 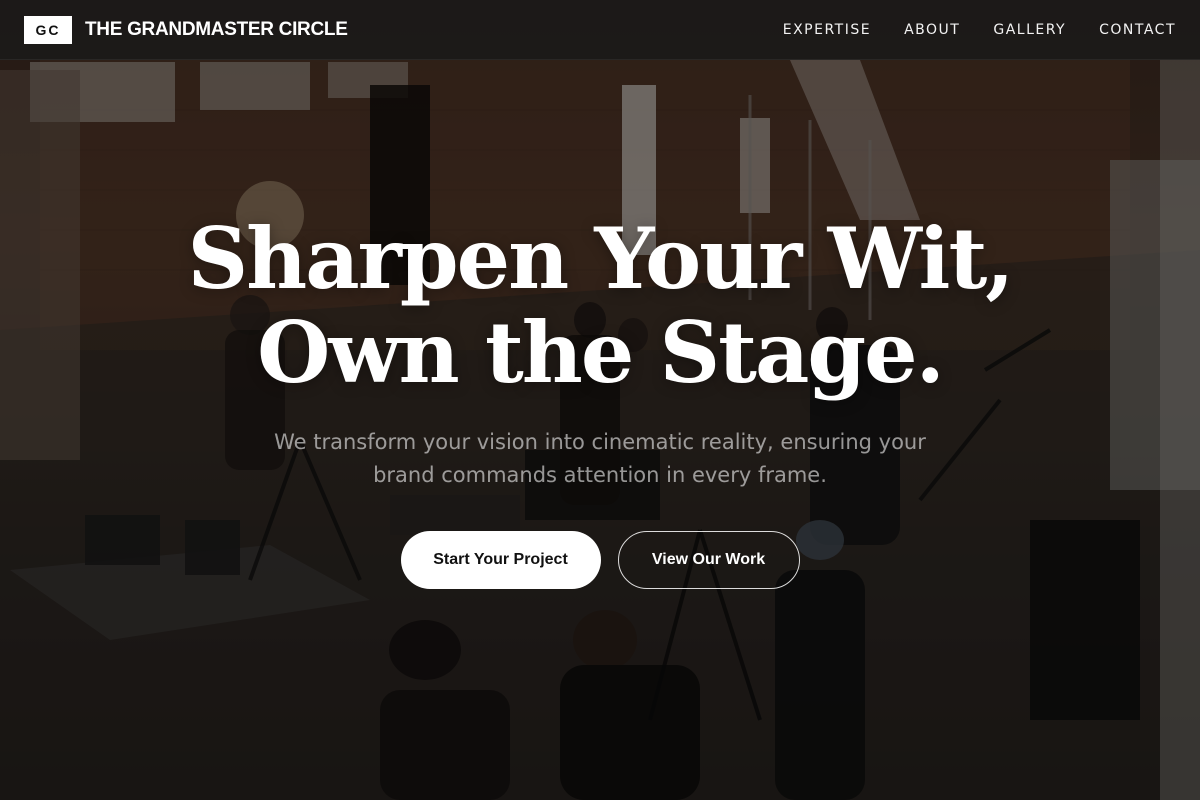 I want to click on view-work-button: View Our Work, so click(x=708, y=560).